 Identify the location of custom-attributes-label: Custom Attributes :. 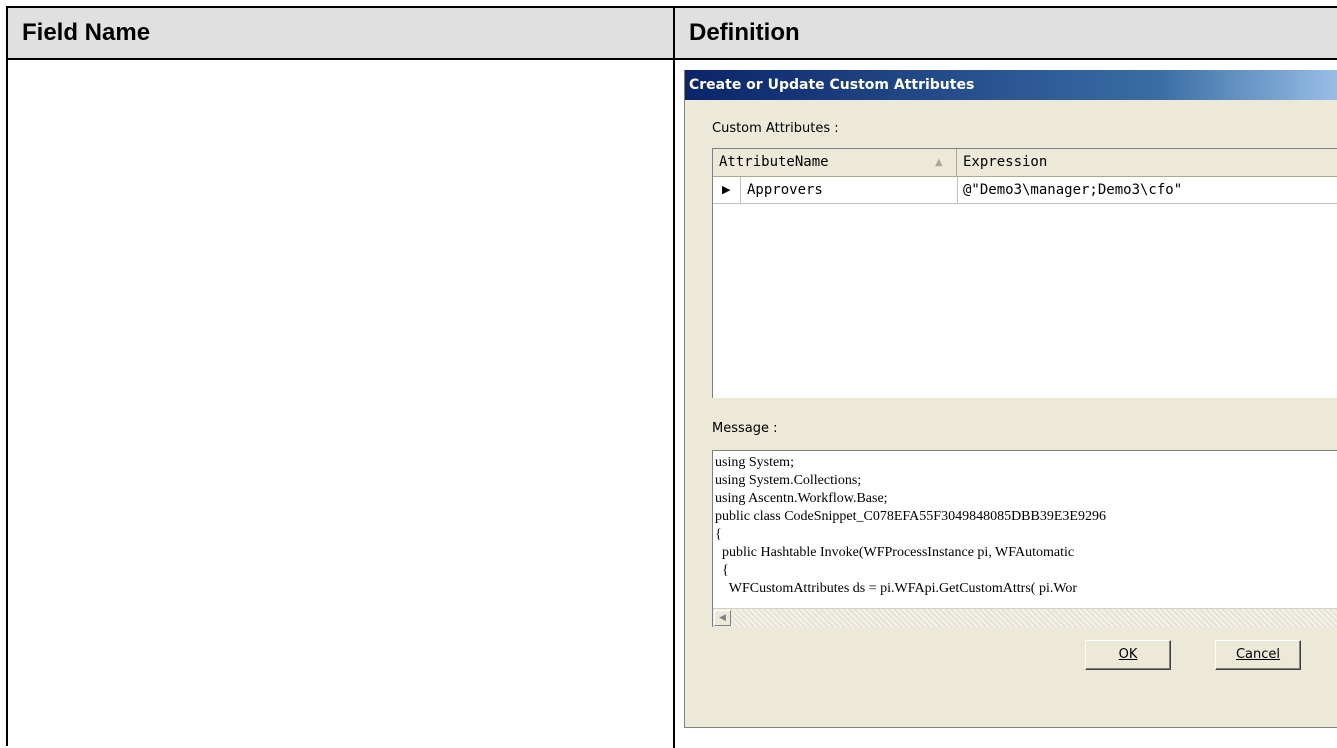
(775, 128).